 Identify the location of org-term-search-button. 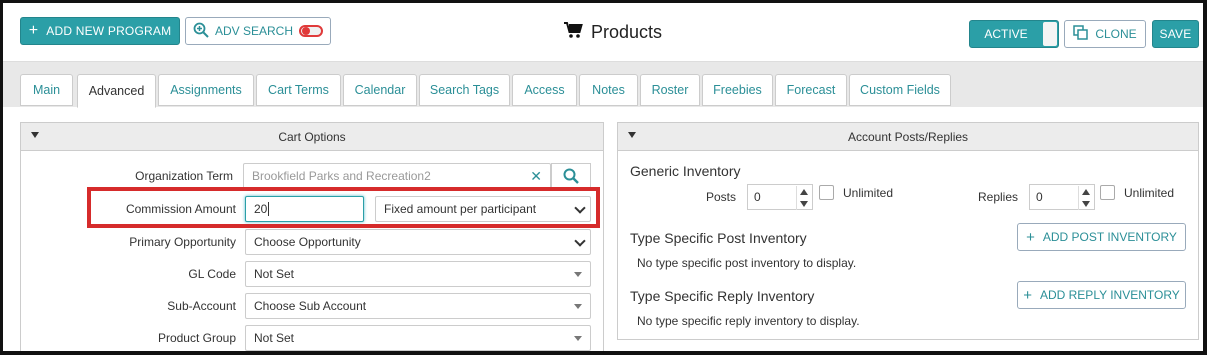
(571, 176).